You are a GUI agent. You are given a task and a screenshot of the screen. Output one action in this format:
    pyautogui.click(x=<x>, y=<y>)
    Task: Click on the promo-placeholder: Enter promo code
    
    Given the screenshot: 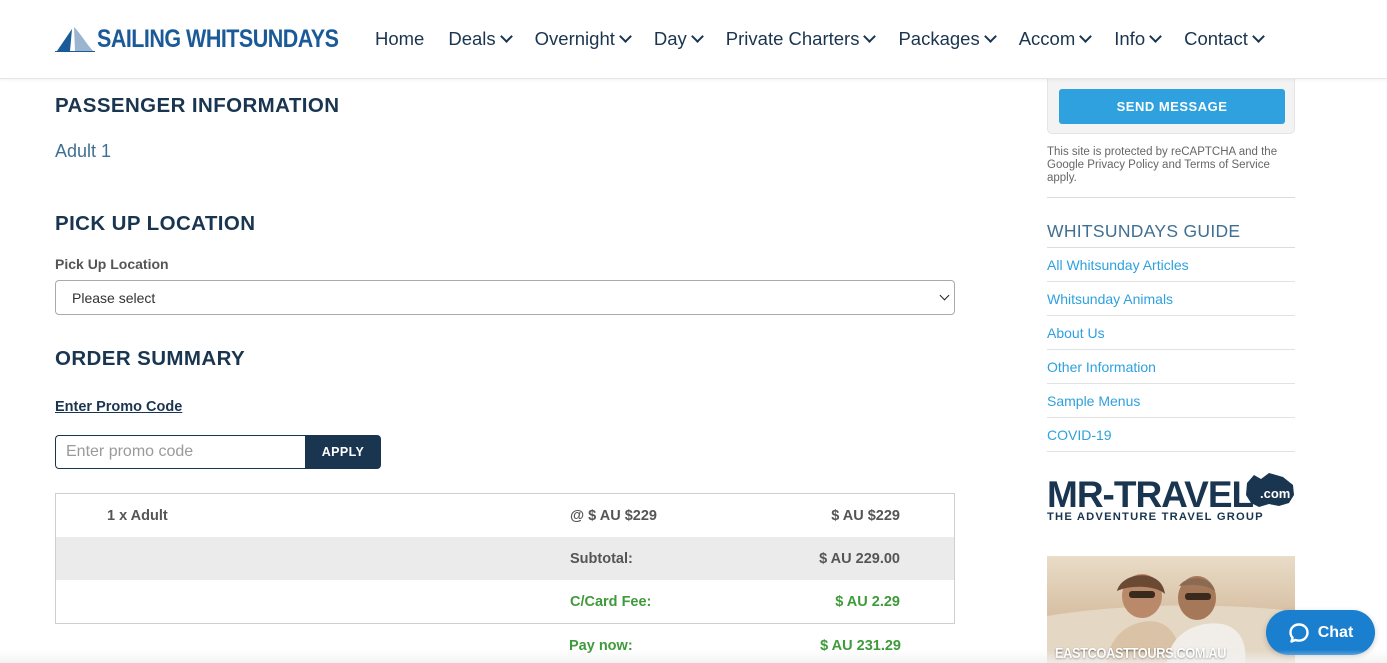 What is the action you would take?
    pyautogui.click(x=130, y=451)
    